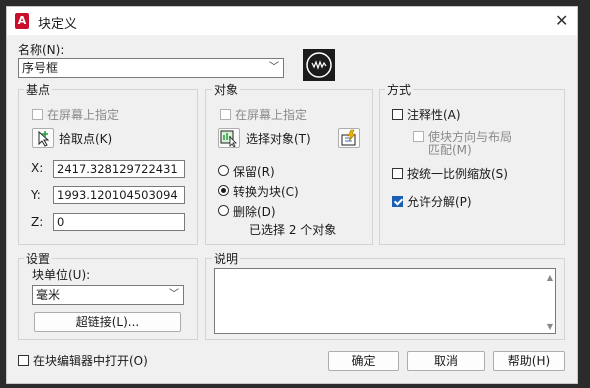  Describe the element at coordinates (41, 50) in the screenshot. I see `name-label: 名称(N):` at that location.